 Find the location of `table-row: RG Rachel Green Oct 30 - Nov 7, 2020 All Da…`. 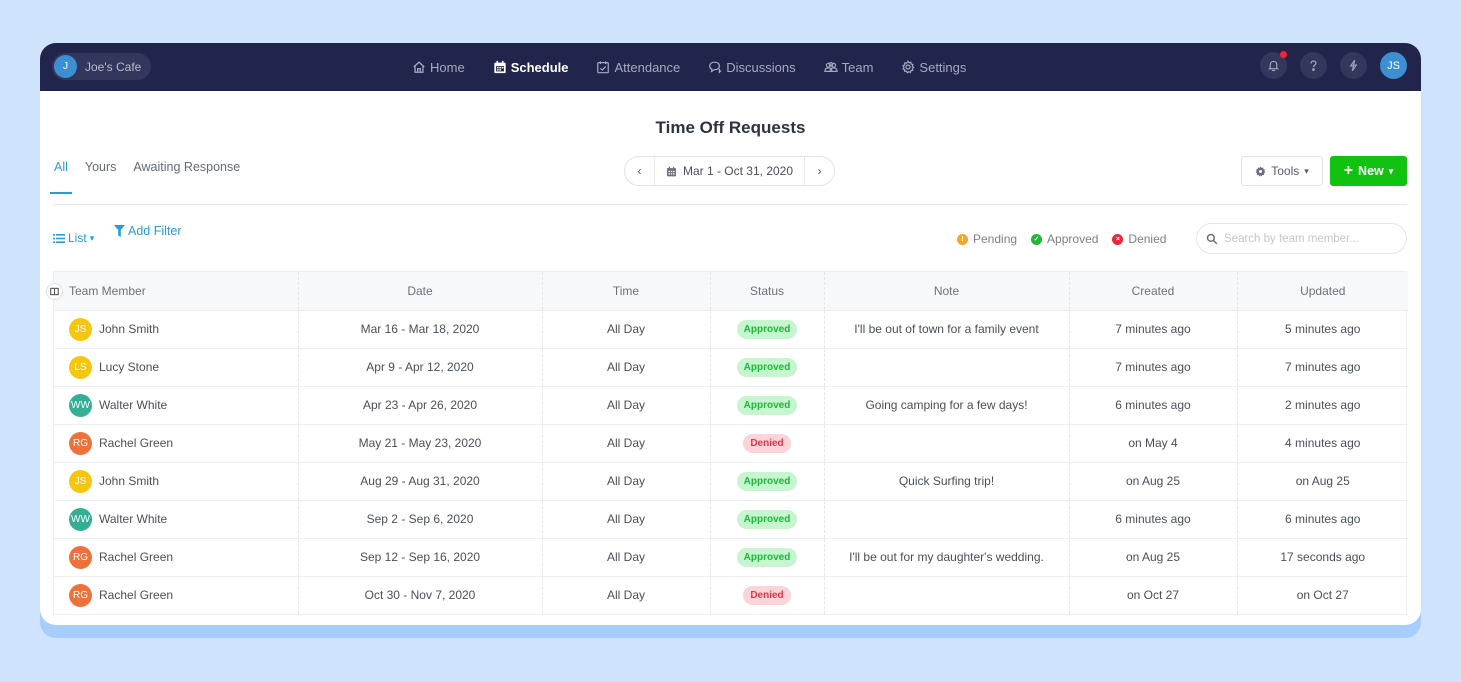

table-row: RG Rachel Green Oct 30 - Nov 7, 2020 All Da… is located at coordinates (731, 595).